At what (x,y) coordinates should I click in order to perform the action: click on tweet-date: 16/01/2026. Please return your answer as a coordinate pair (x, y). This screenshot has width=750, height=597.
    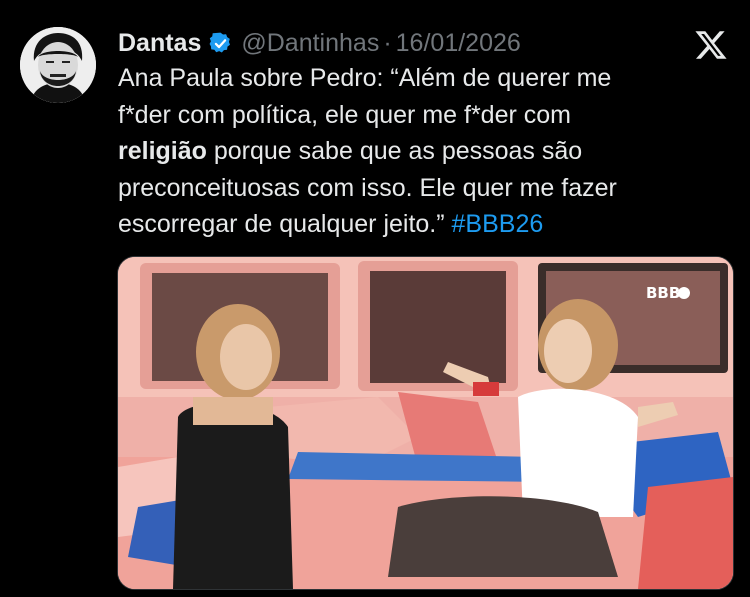
    Looking at the image, I should click on (458, 43).